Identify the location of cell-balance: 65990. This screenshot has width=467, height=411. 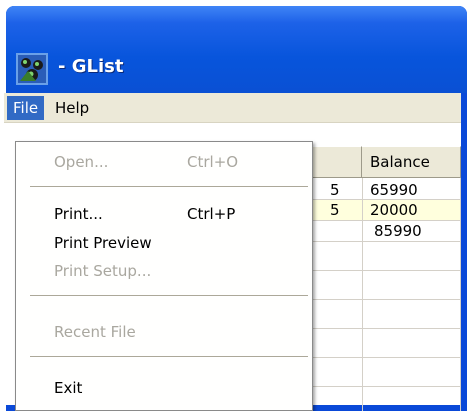
(394, 190).